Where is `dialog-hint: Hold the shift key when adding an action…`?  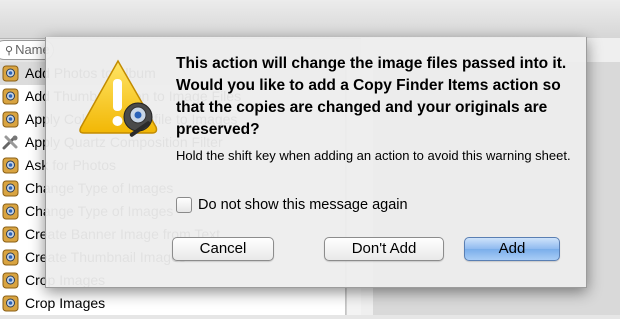
dialog-hint: Hold the shift key when adding an action… is located at coordinates (373, 155).